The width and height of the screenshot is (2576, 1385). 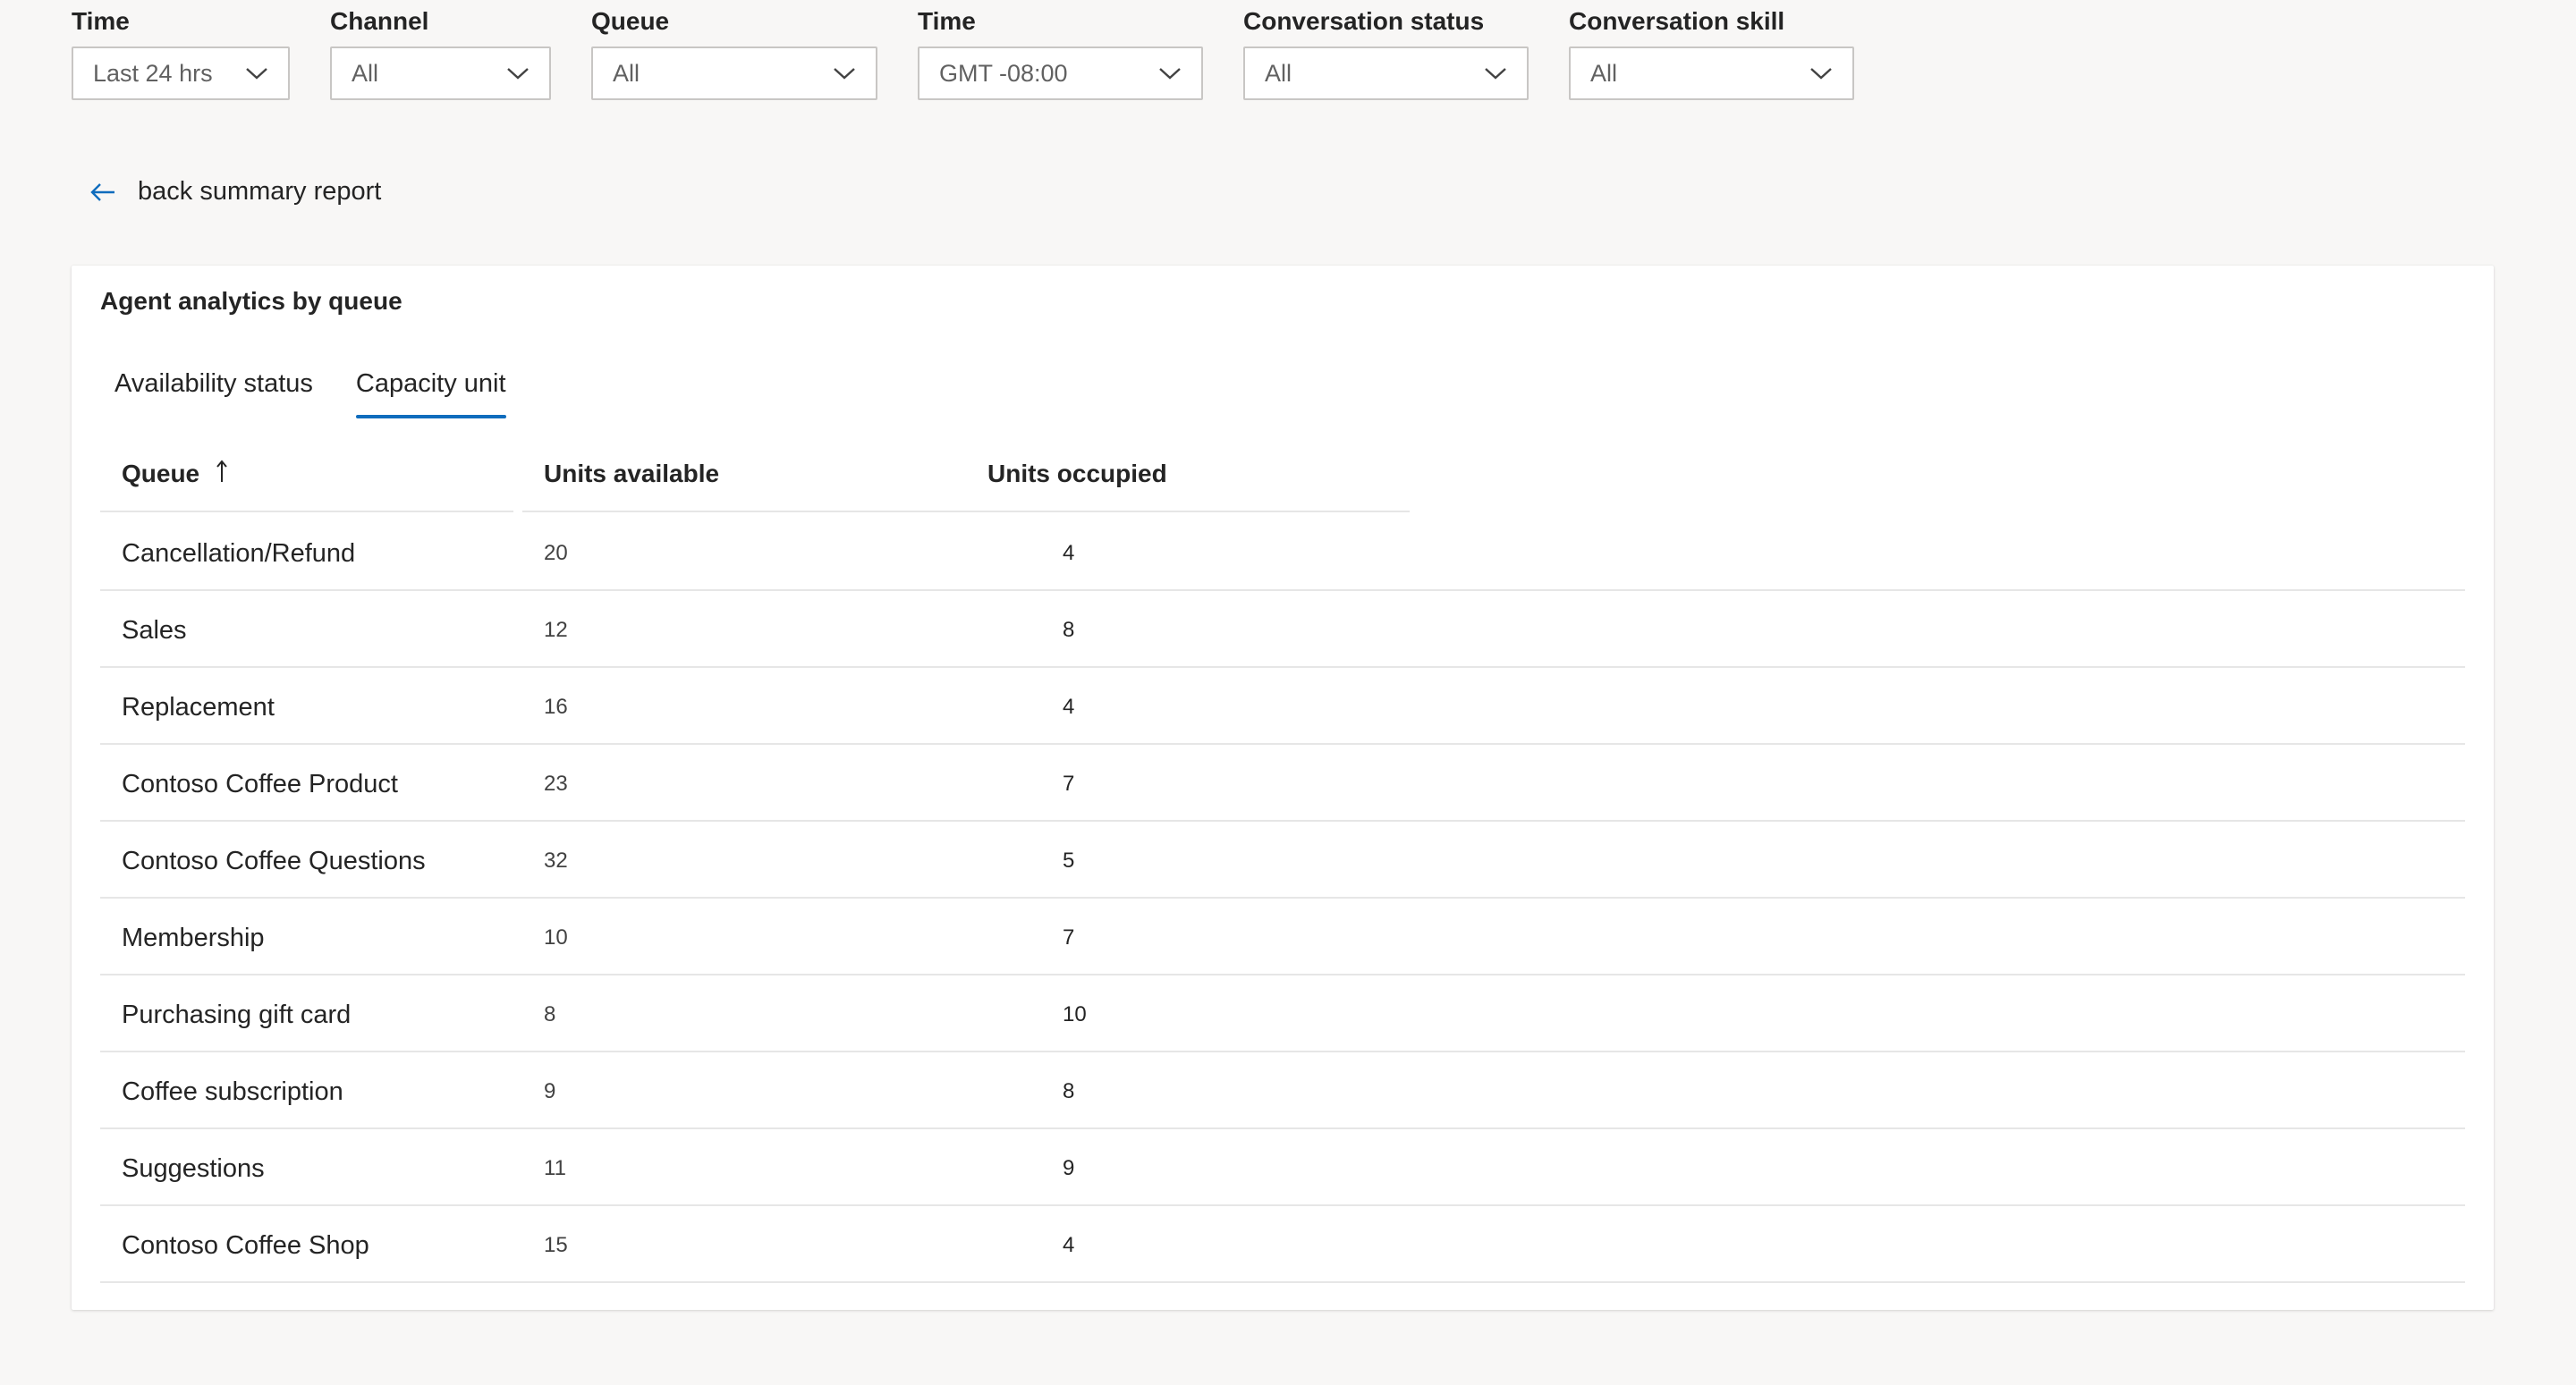 I want to click on filter-conversation-status: Conversation status All, so click(x=1386, y=52).